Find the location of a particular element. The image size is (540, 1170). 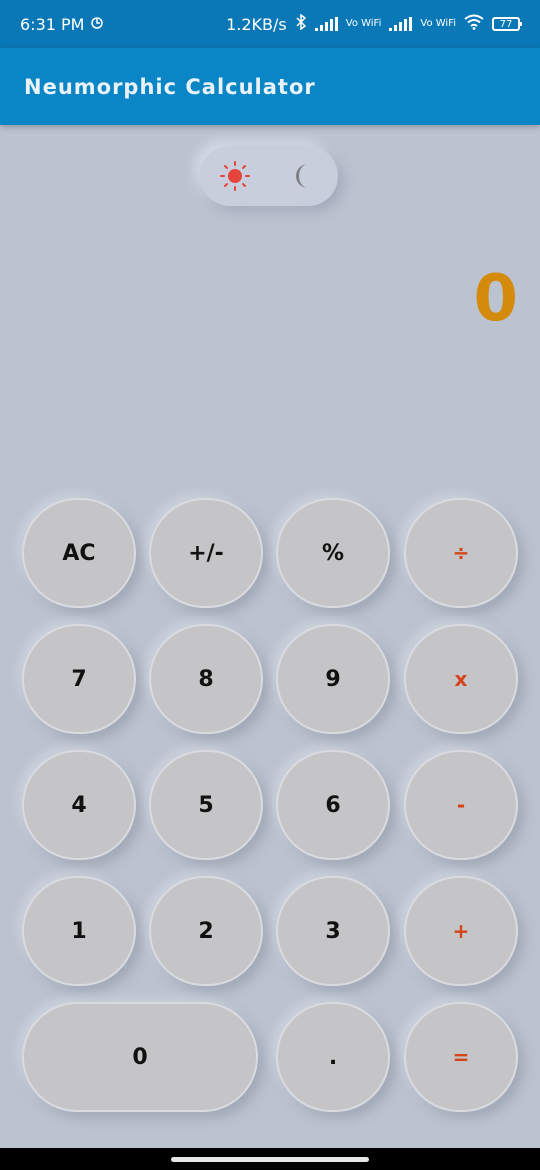

key-2: 2 is located at coordinates (206, 931).